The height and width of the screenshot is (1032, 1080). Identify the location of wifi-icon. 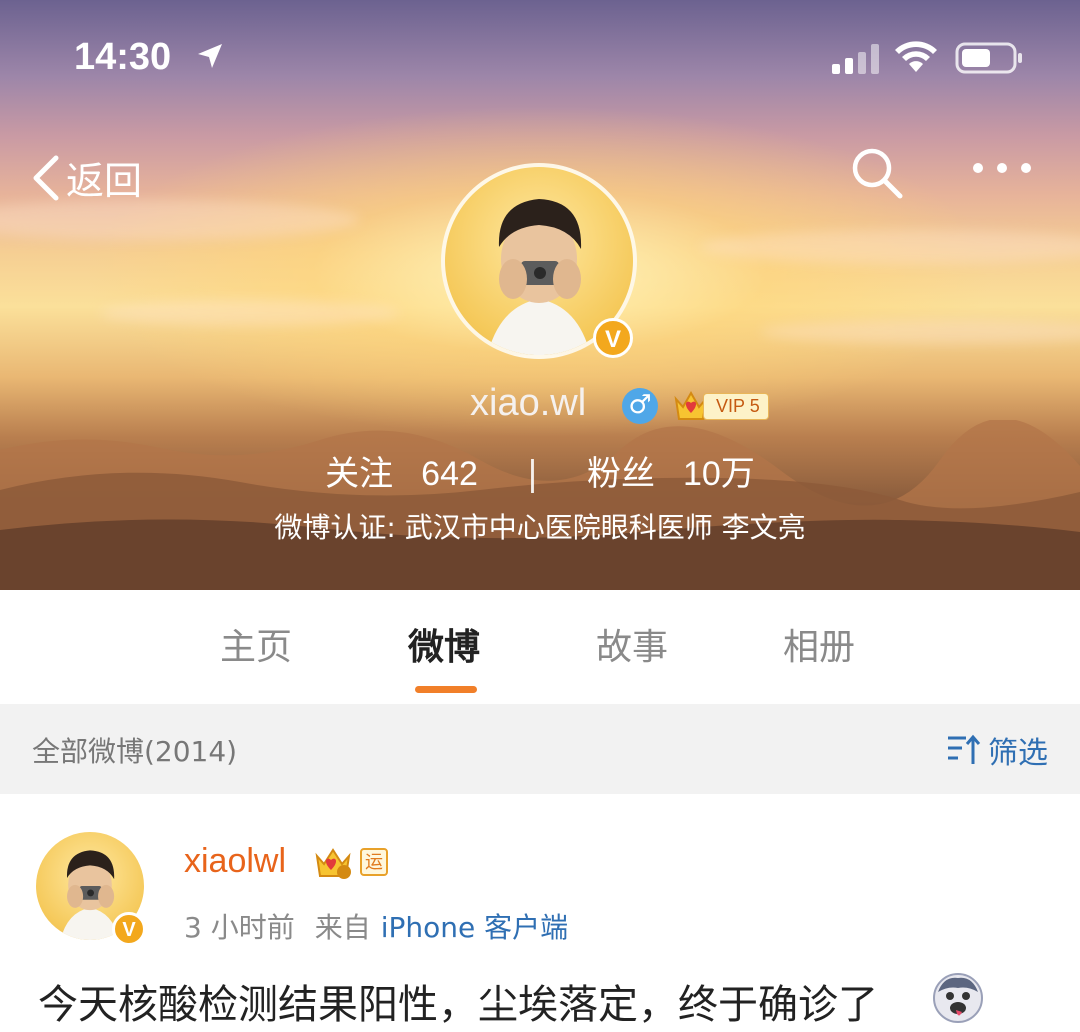
(916, 56).